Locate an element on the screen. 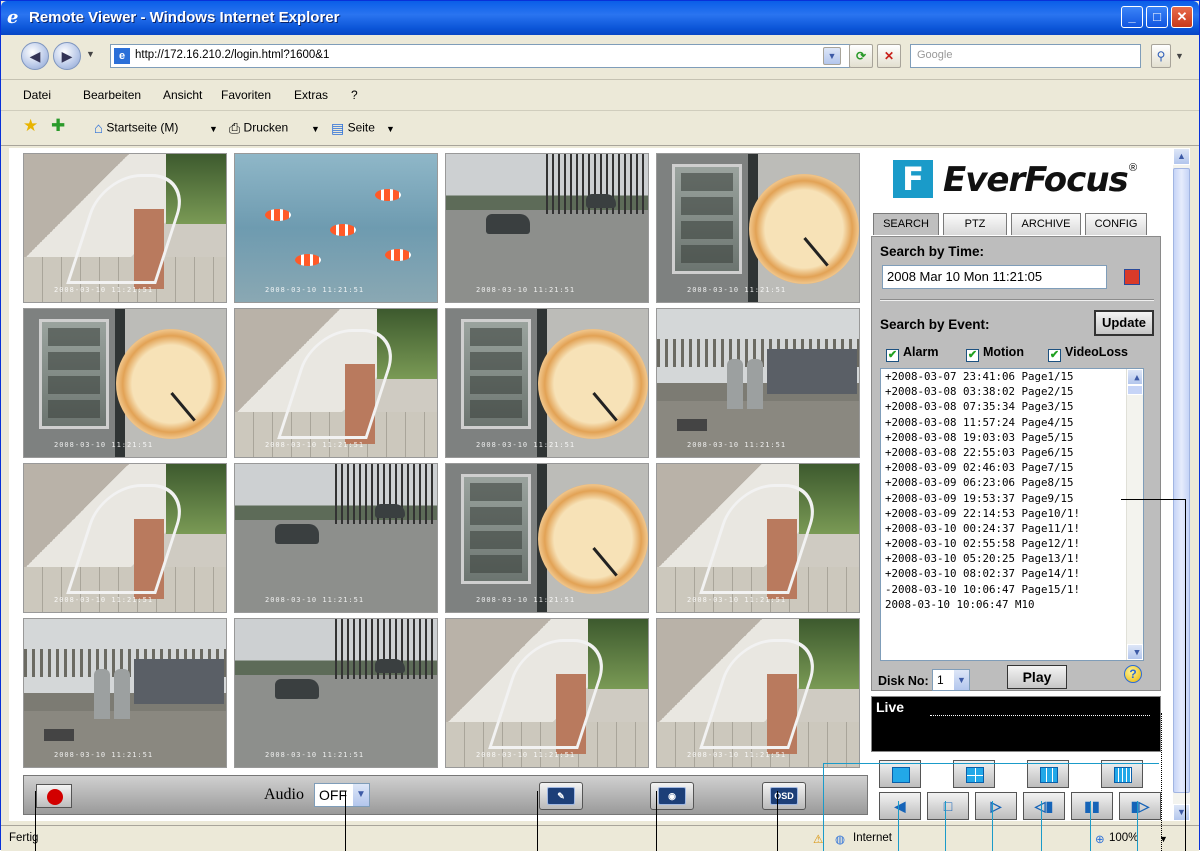 This screenshot has width=1200, height=851. calendar-icon is located at coordinates (1132, 277).